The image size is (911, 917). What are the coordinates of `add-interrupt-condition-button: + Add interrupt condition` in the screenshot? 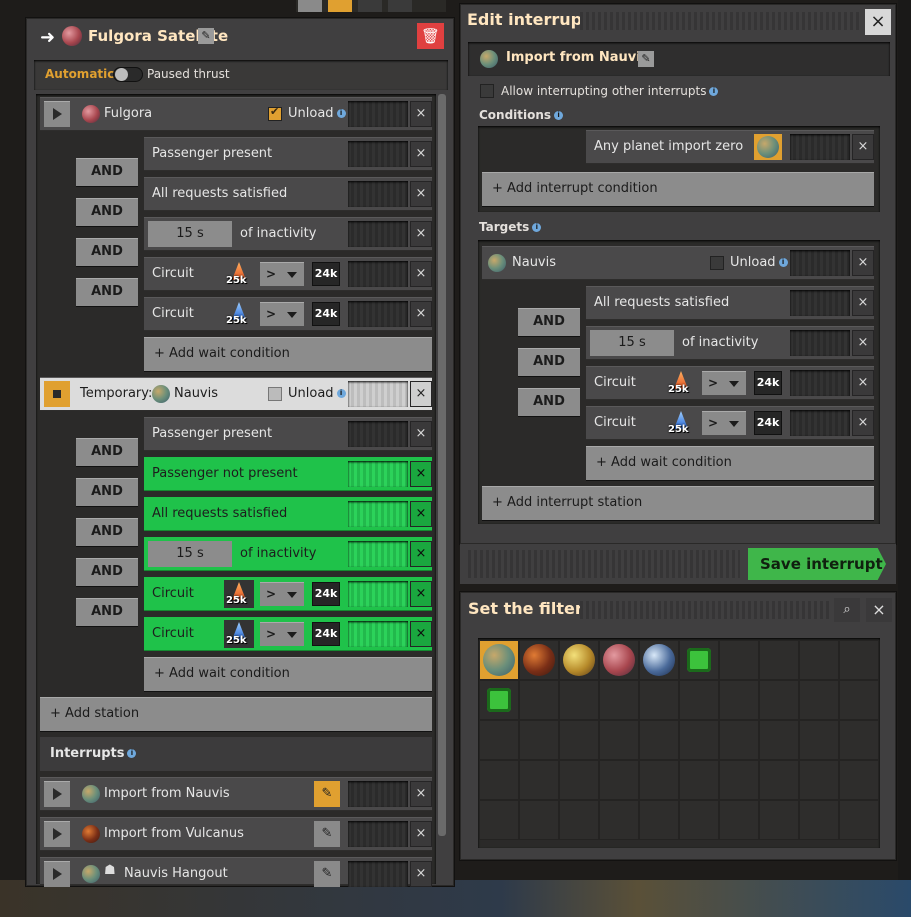 It's located at (678, 189).